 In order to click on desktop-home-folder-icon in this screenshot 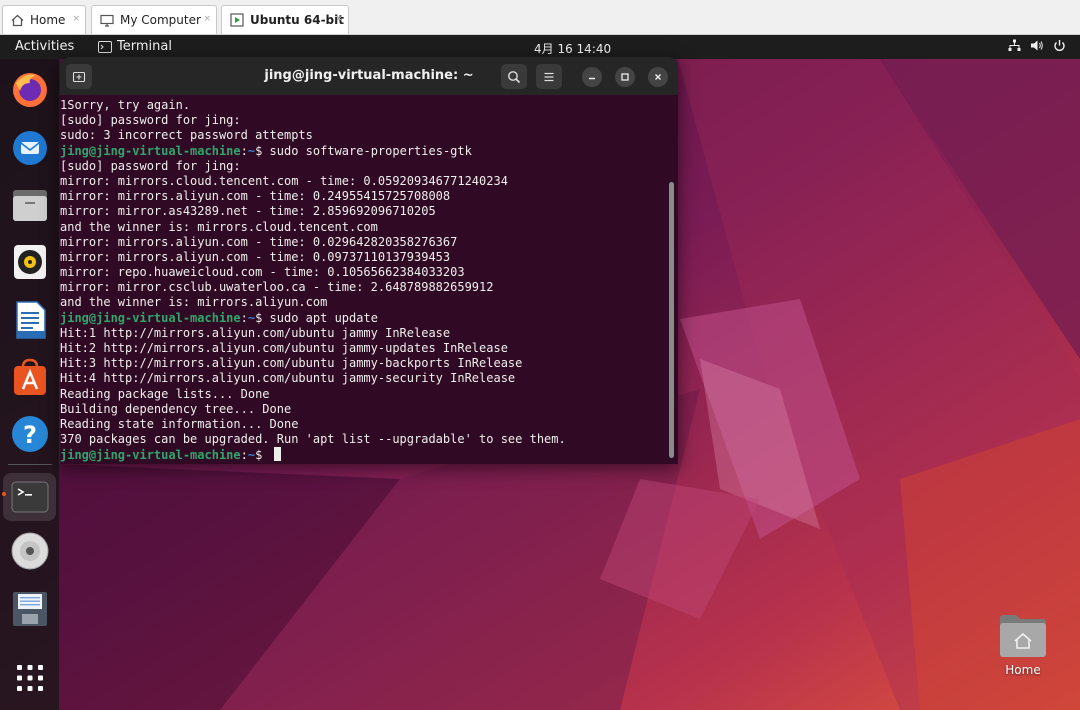, I will do `click(1023, 635)`.